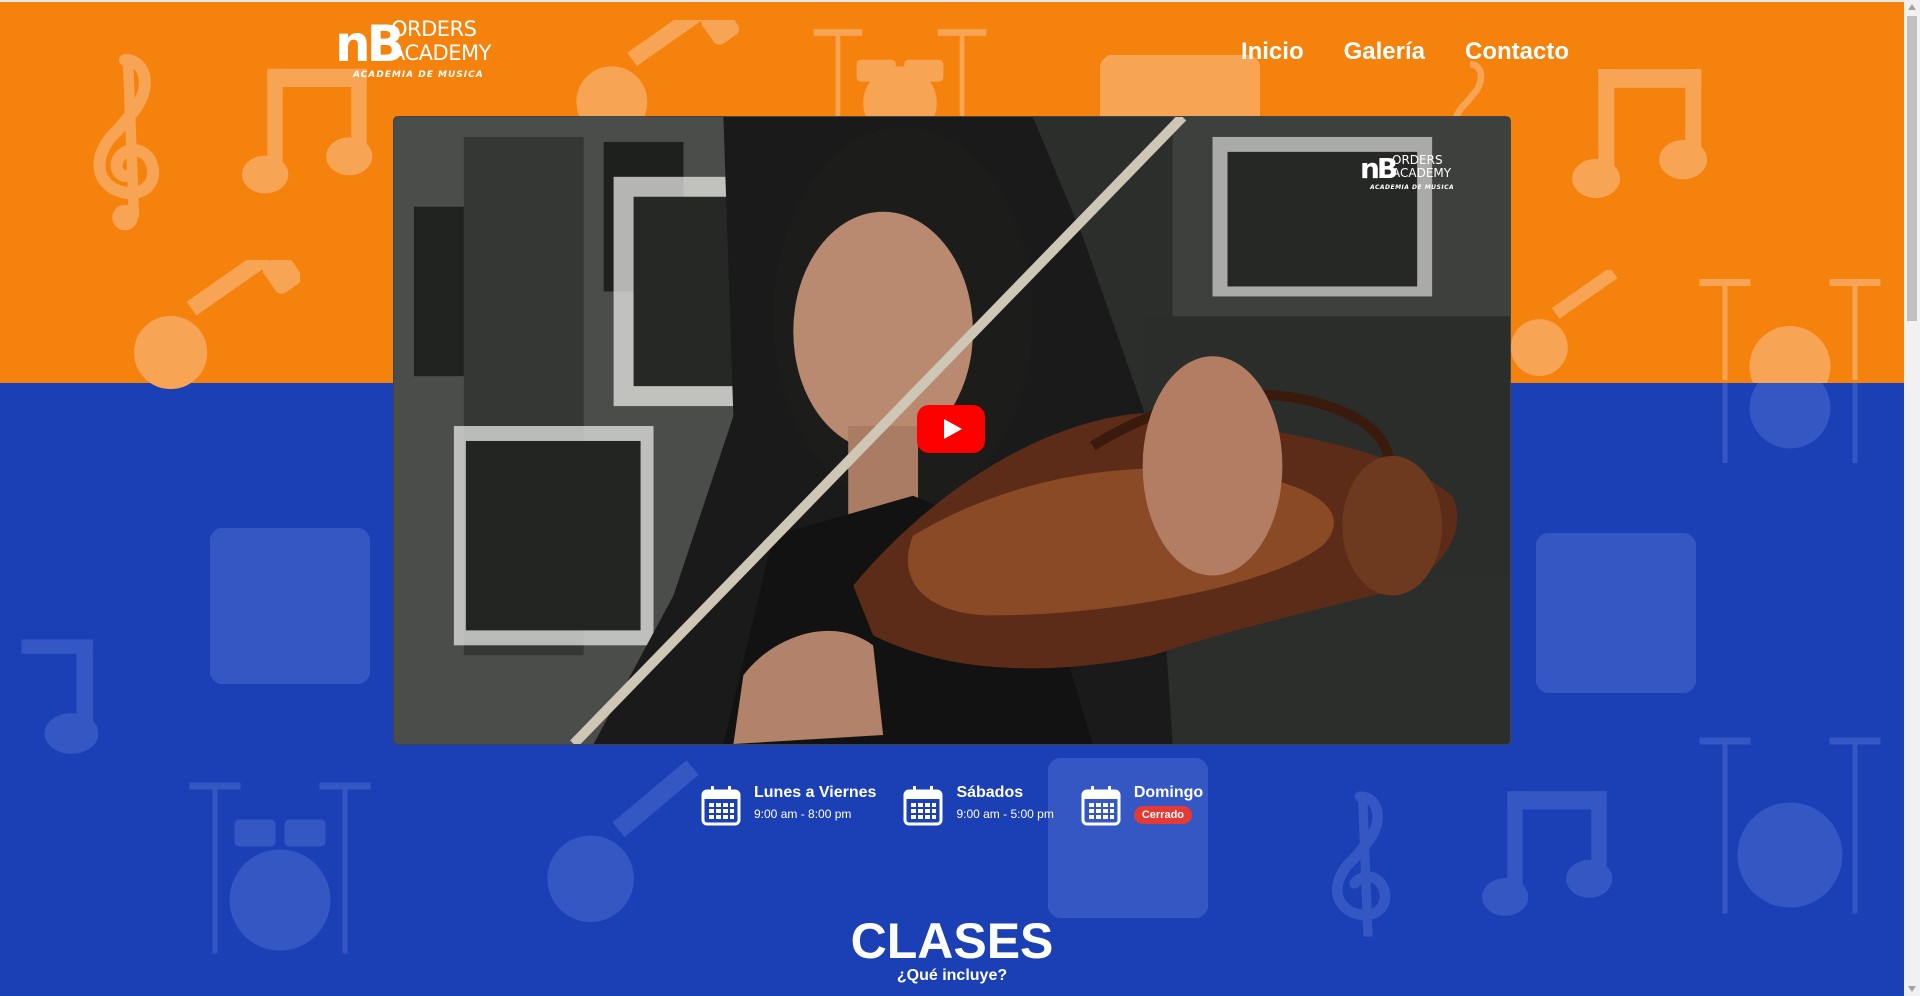 This screenshot has height=996, width=1920. What do you see at coordinates (1912, 989) in the screenshot?
I see `scroll-down-arrow-icon` at bounding box center [1912, 989].